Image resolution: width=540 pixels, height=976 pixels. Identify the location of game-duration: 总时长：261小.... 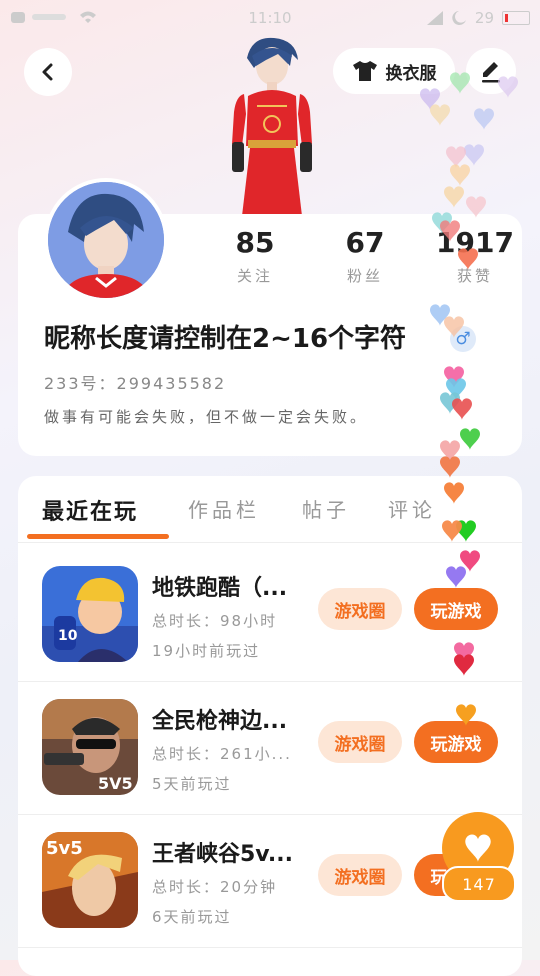
(222, 754).